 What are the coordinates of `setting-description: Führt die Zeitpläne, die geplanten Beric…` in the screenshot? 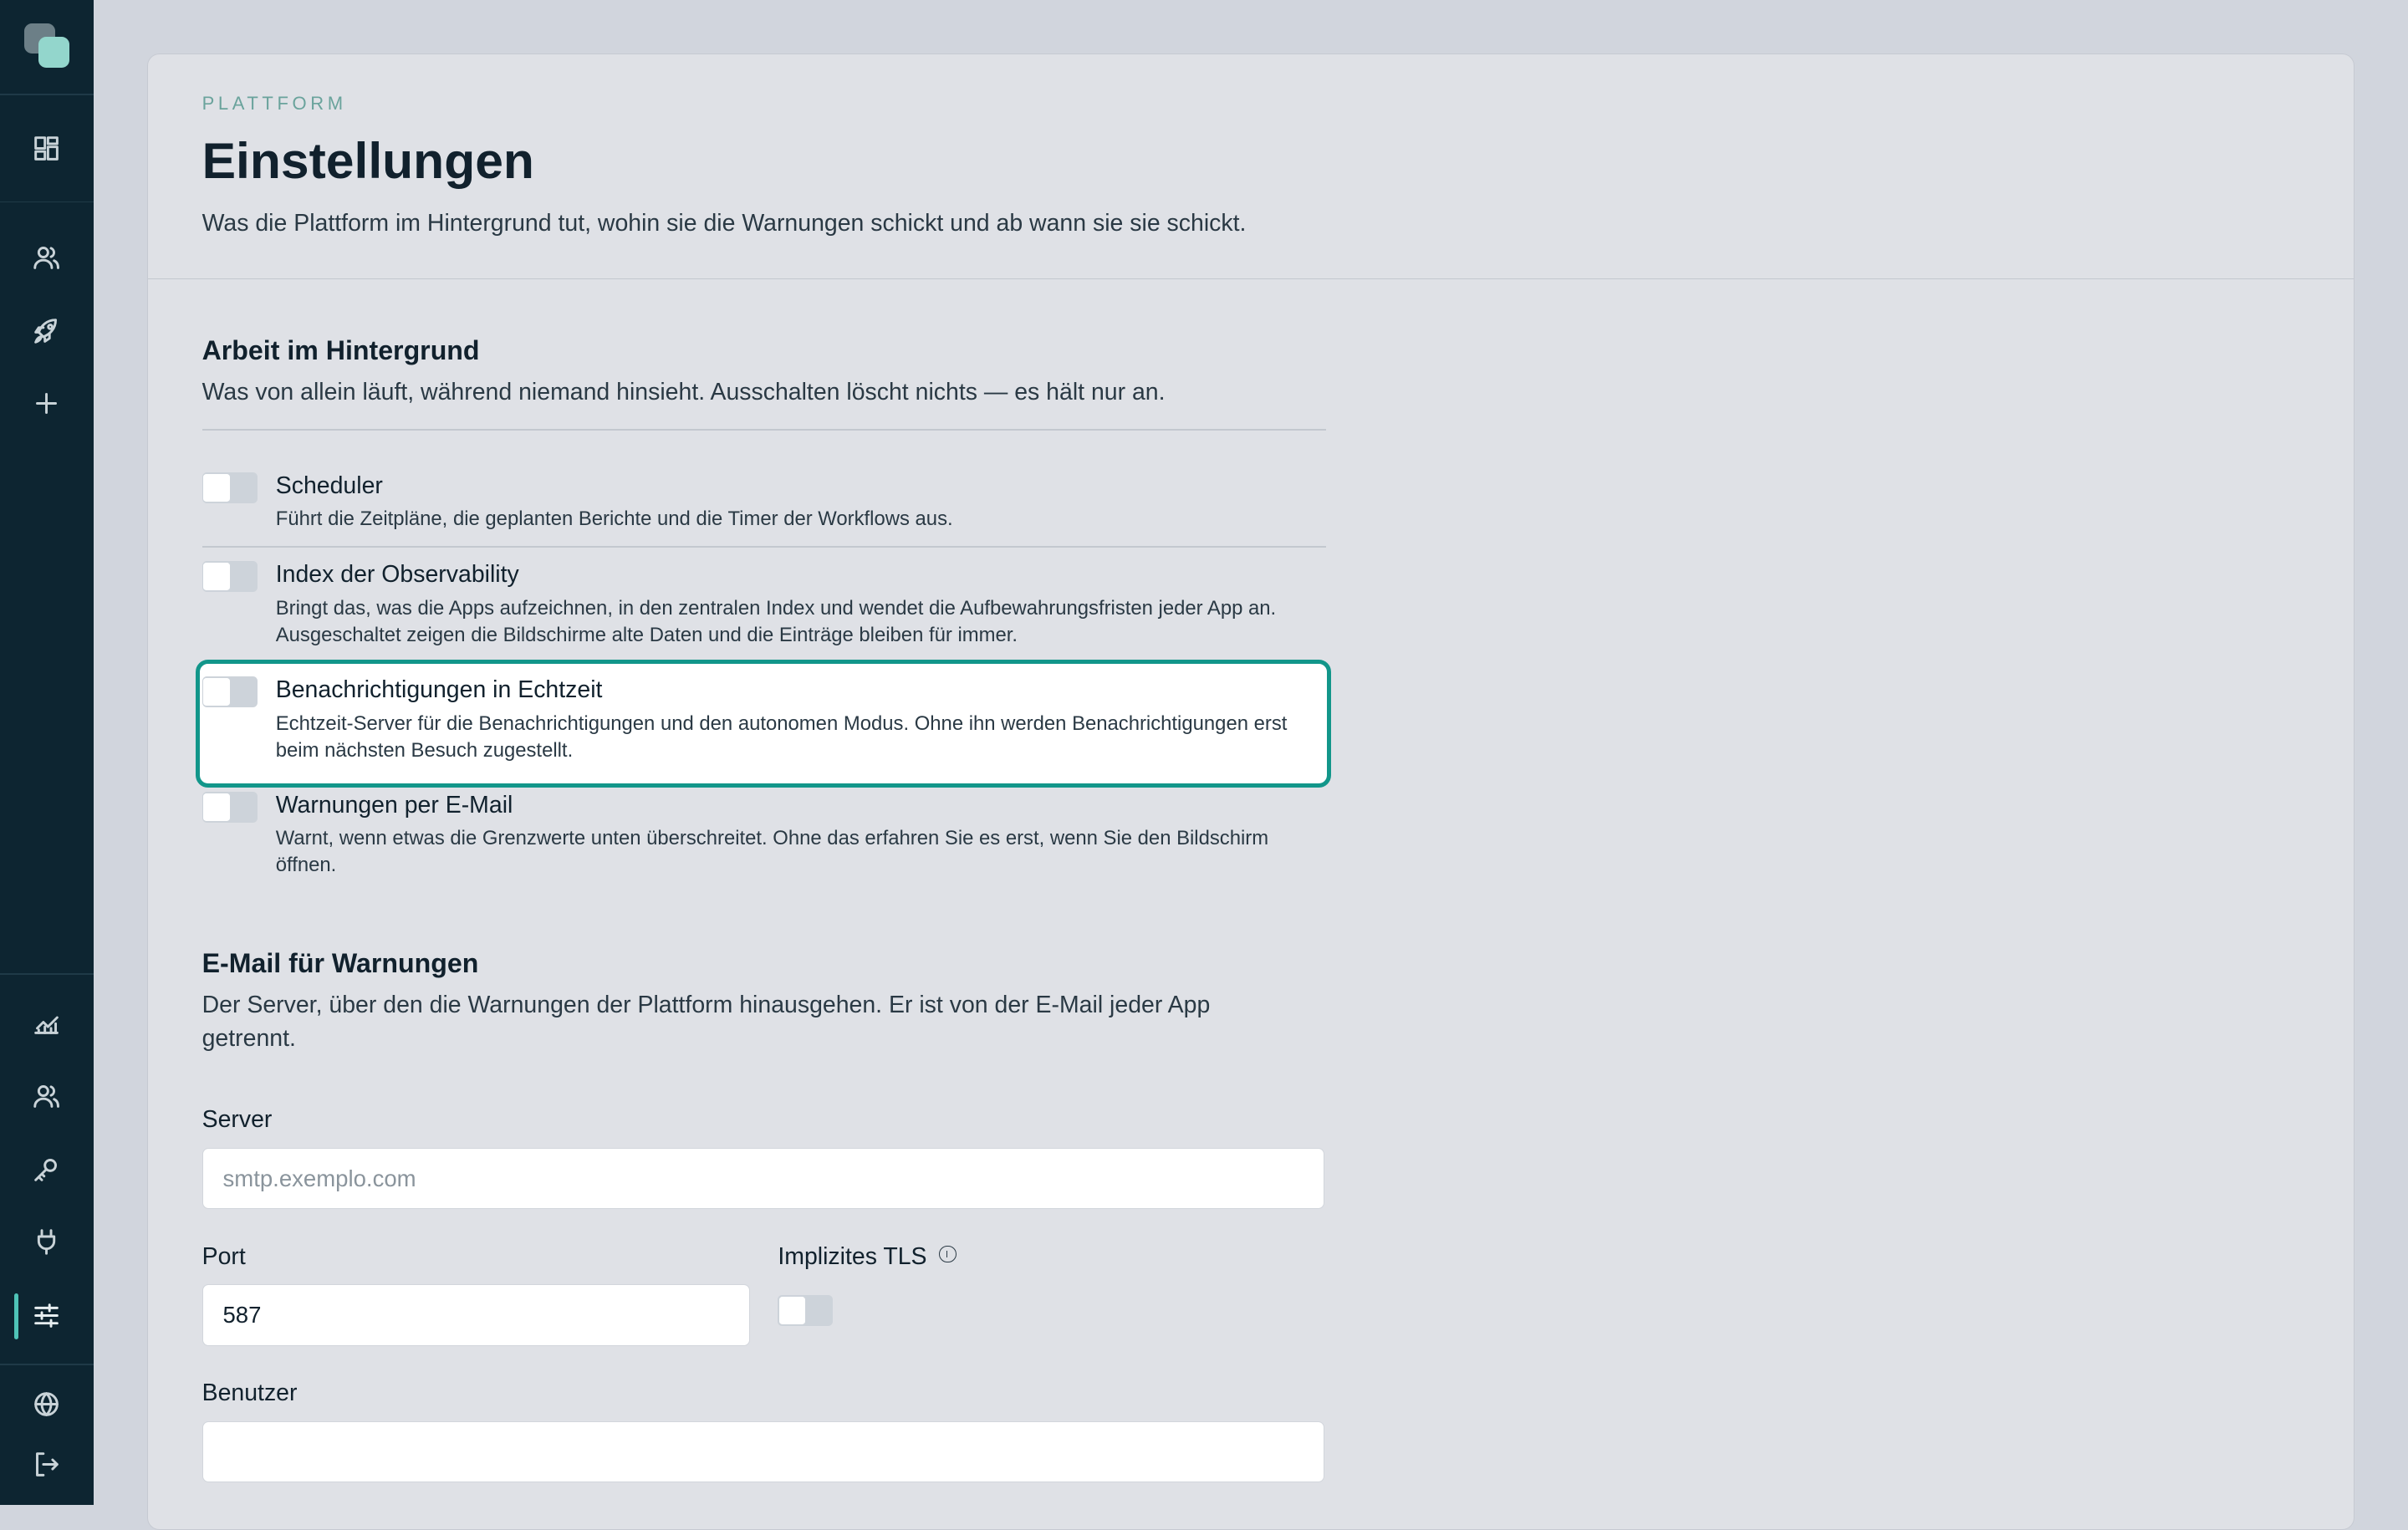 It's located at (614, 519).